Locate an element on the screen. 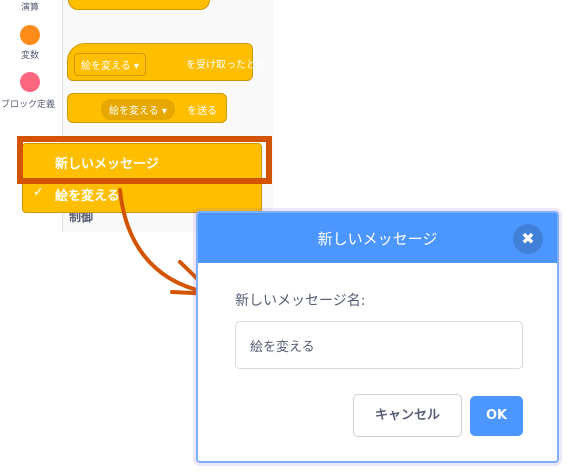  arrow-curve is located at coordinates (162, 241).